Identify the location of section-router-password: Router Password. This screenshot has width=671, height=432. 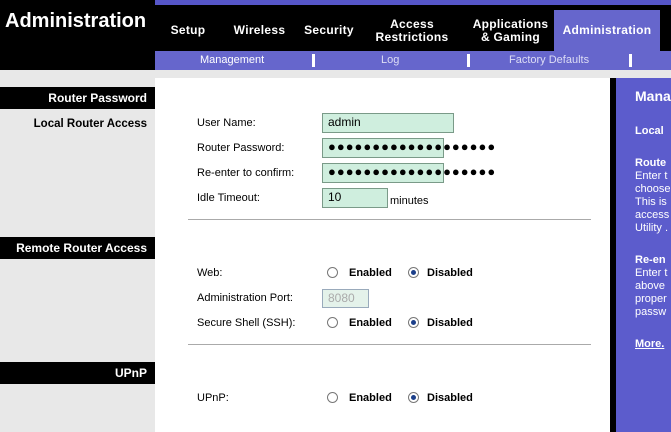
(77, 98).